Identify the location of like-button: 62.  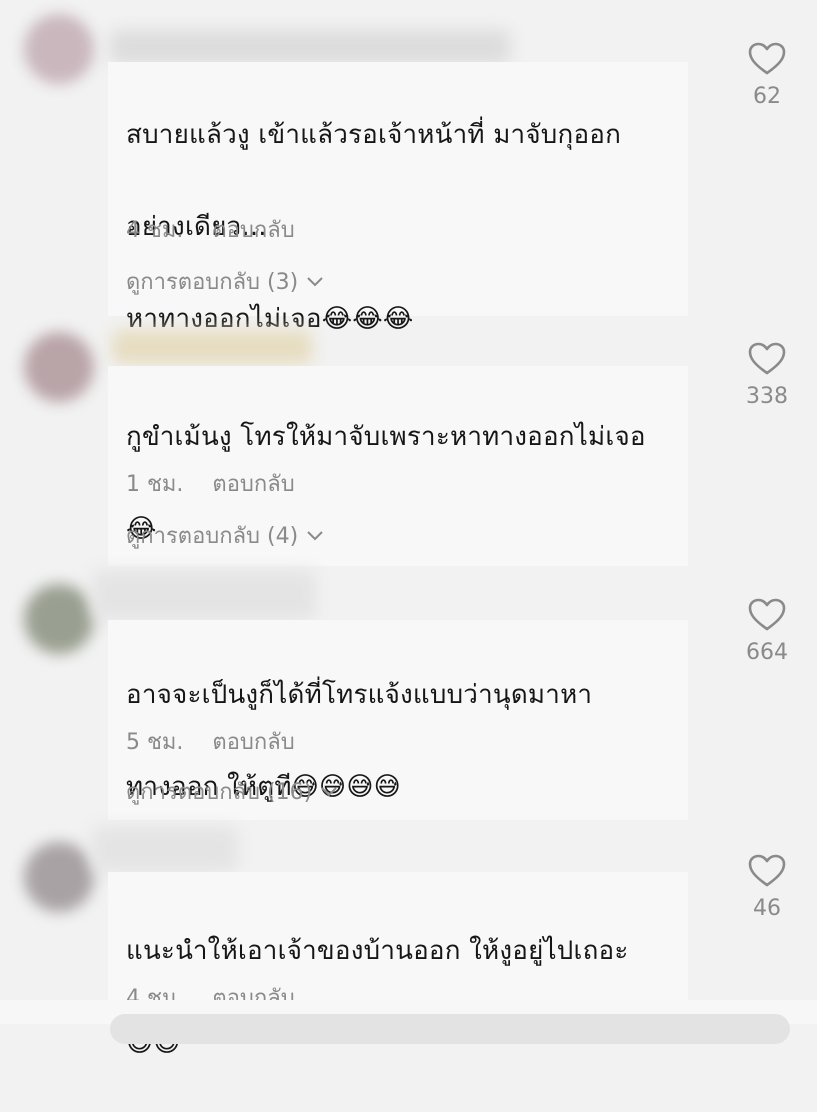
(767, 75).